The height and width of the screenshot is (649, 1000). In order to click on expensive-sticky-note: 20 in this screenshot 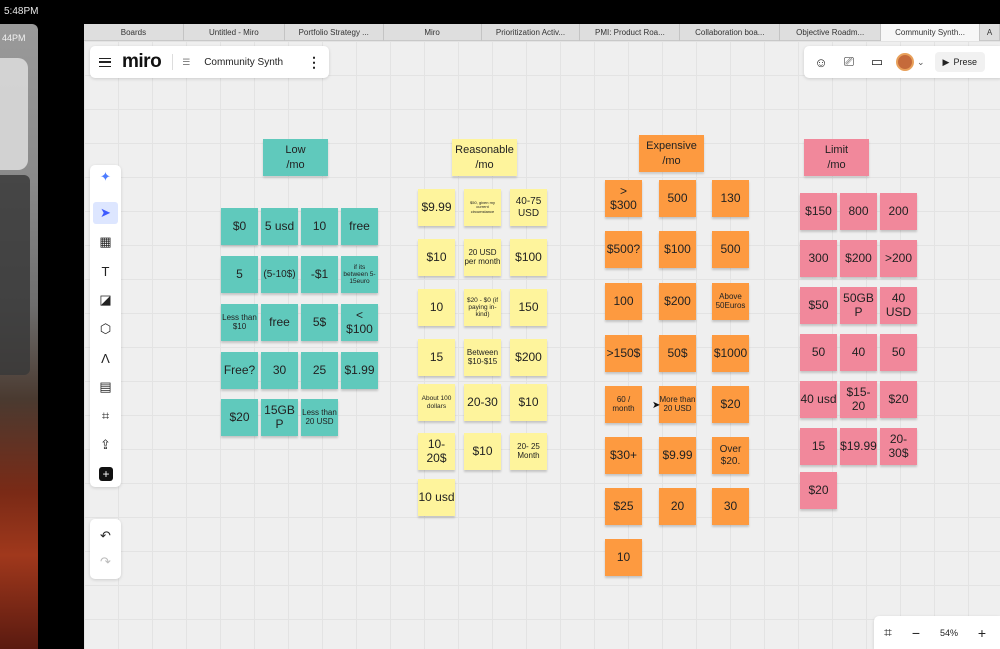, I will do `click(677, 506)`.